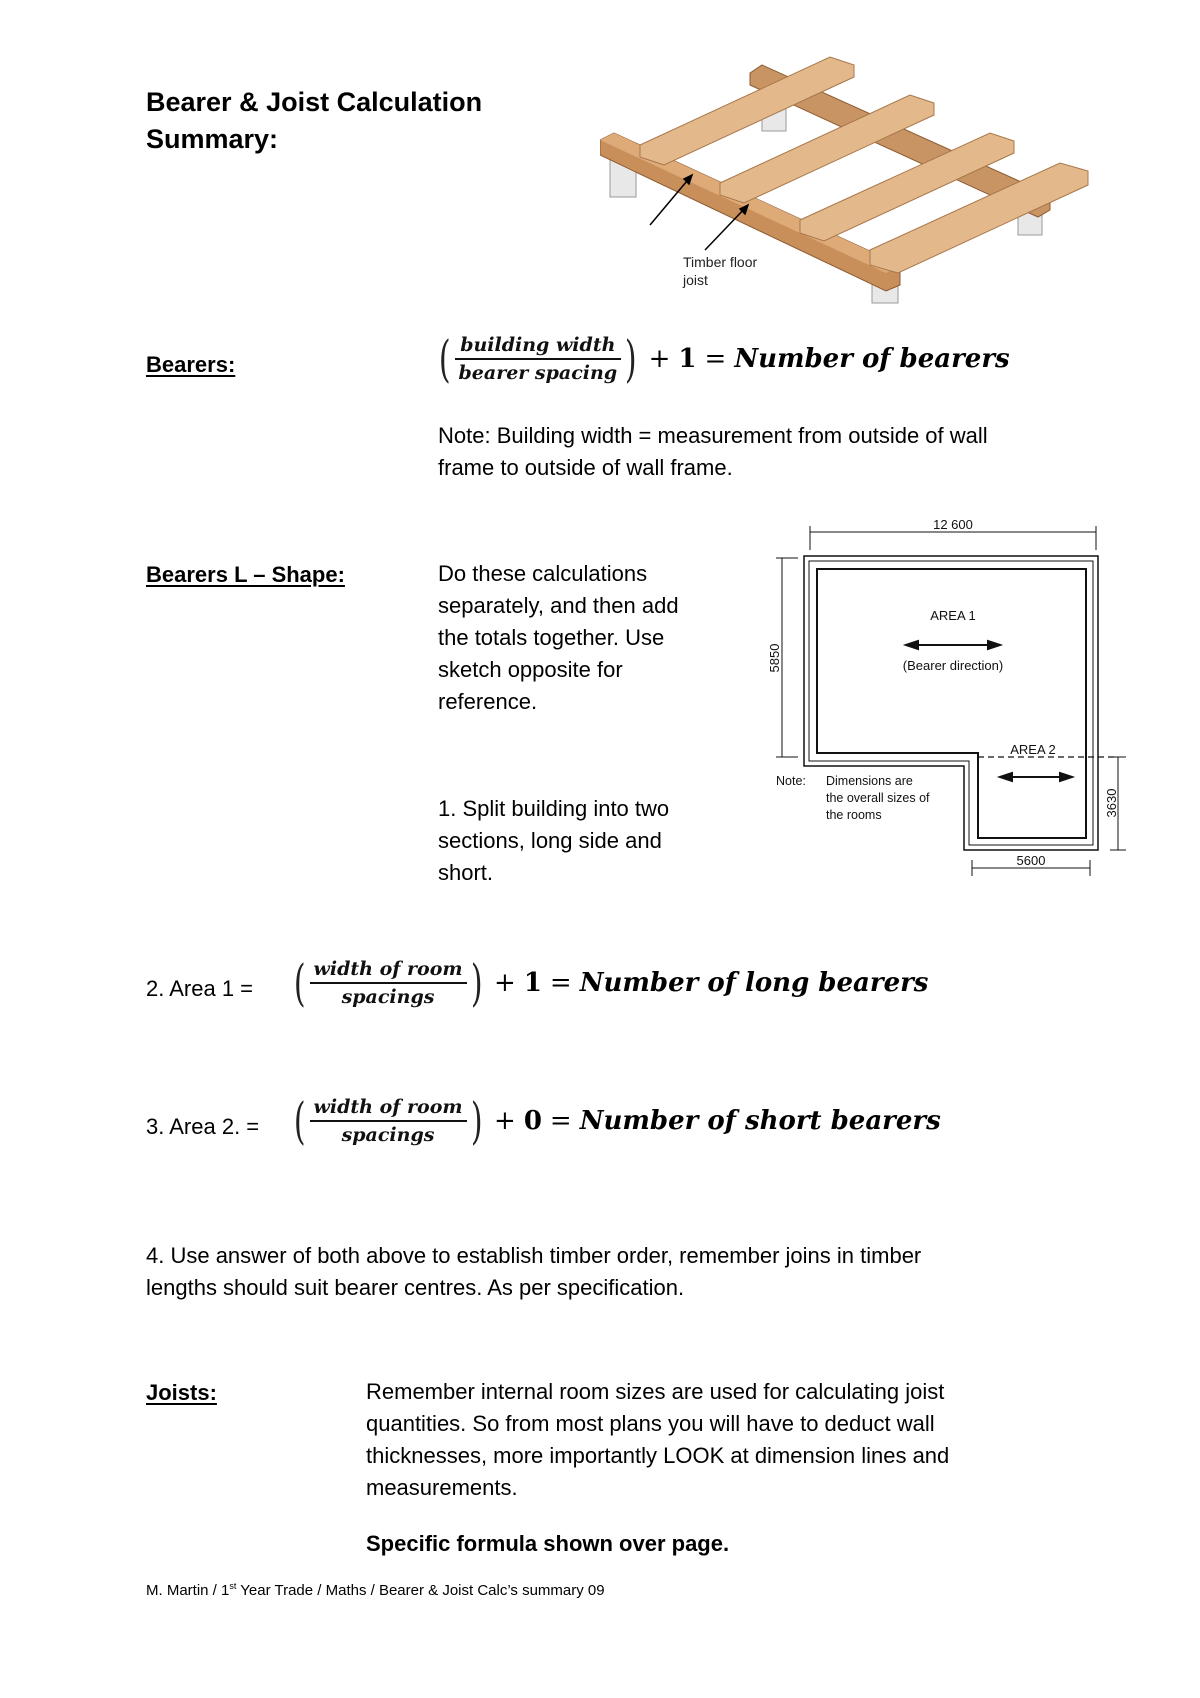  Describe the element at coordinates (554, 808) in the screenshot. I see `step1-line: 1. Split building into two` at that location.